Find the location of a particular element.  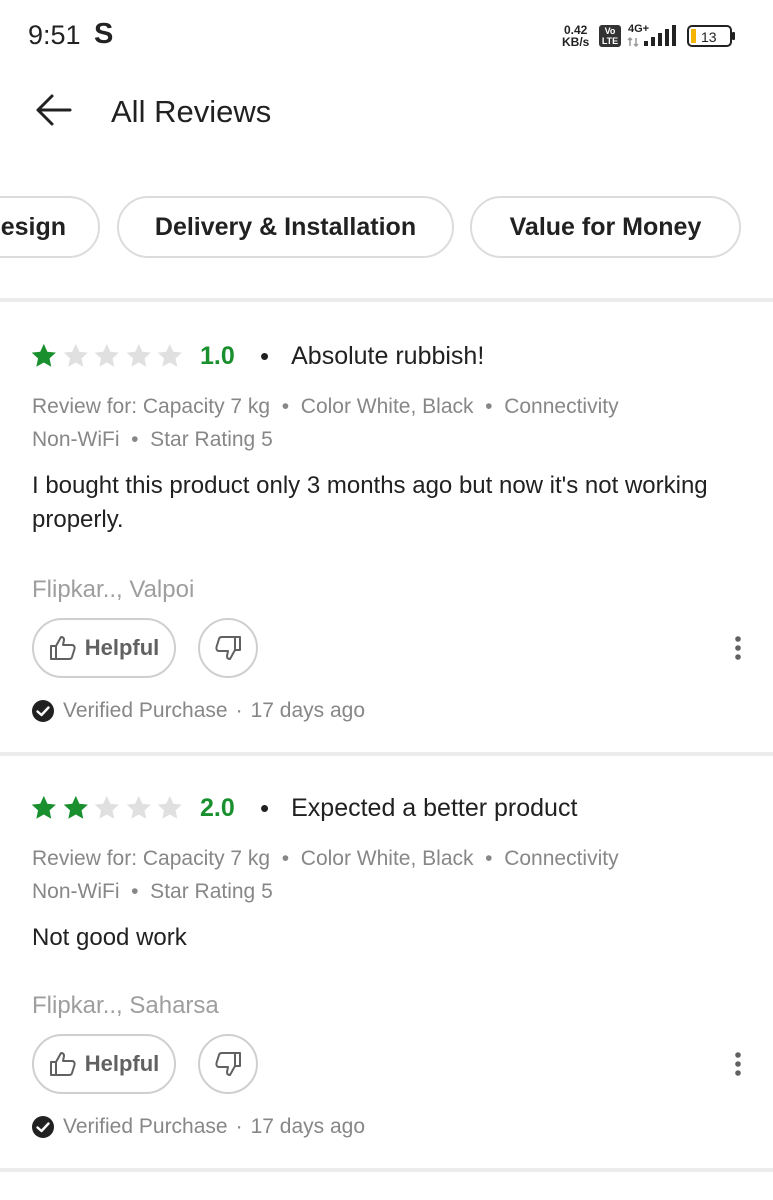

chip-design: Design is located at coordinates (50, 227).